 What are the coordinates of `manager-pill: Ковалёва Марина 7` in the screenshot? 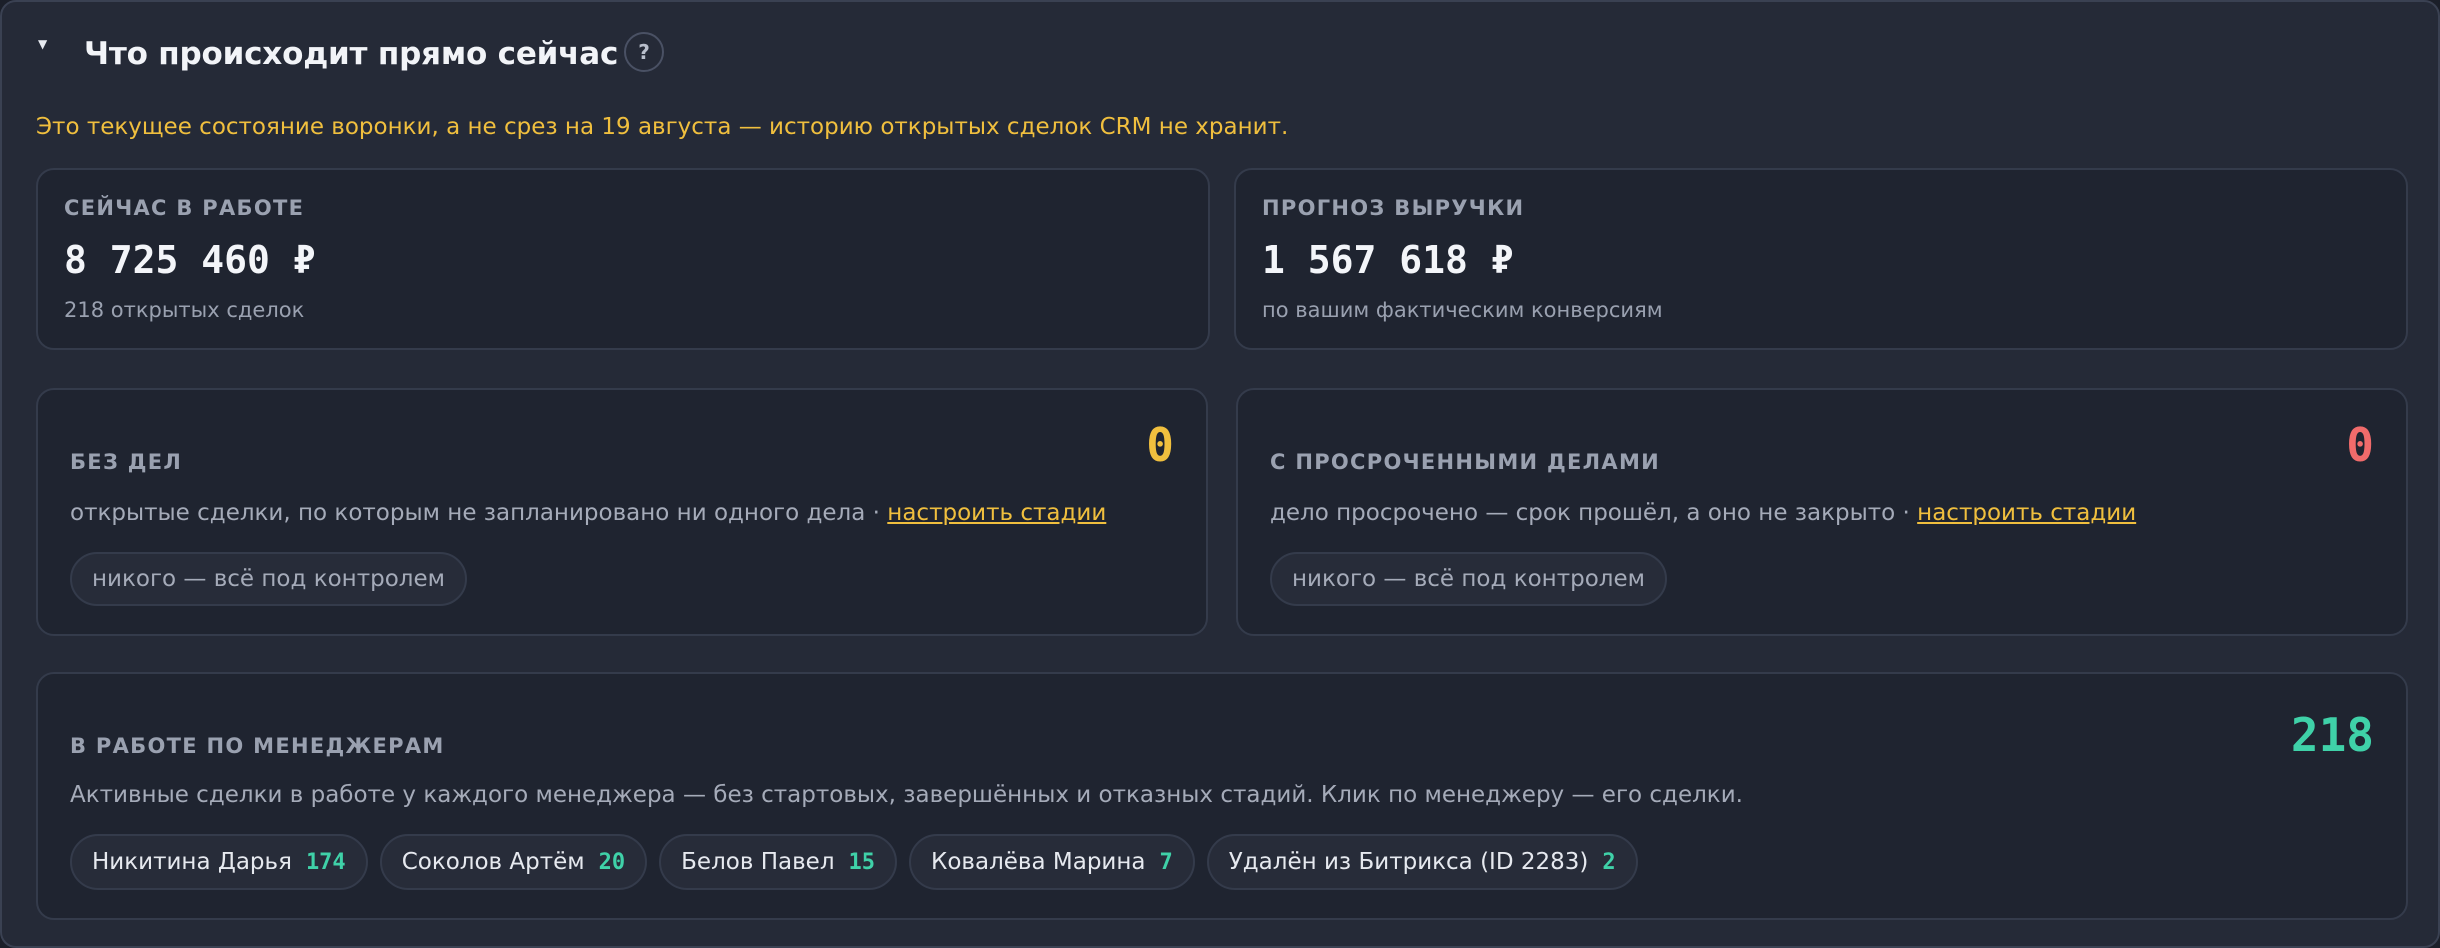 It's located at (1052, 862).